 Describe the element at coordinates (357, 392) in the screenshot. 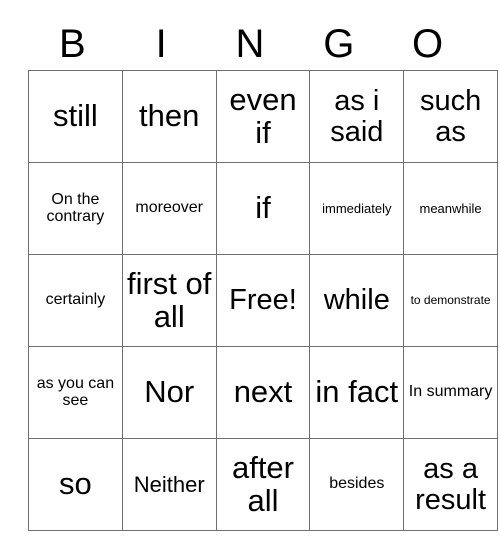

I see `bingo-cell-g4: in fact` at that location.